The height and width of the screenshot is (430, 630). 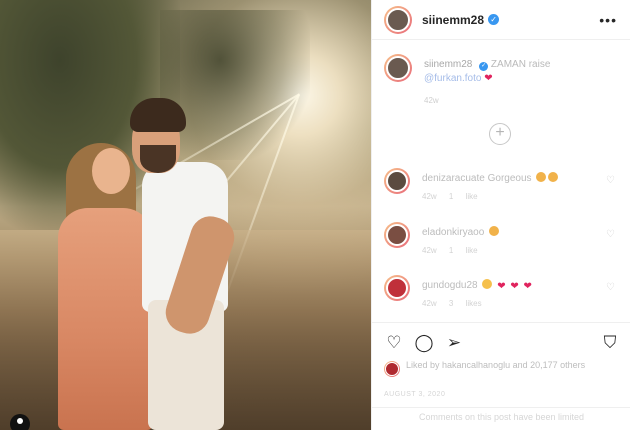 I want to click on heart-icon: ♡, so click(x=394, y=343).